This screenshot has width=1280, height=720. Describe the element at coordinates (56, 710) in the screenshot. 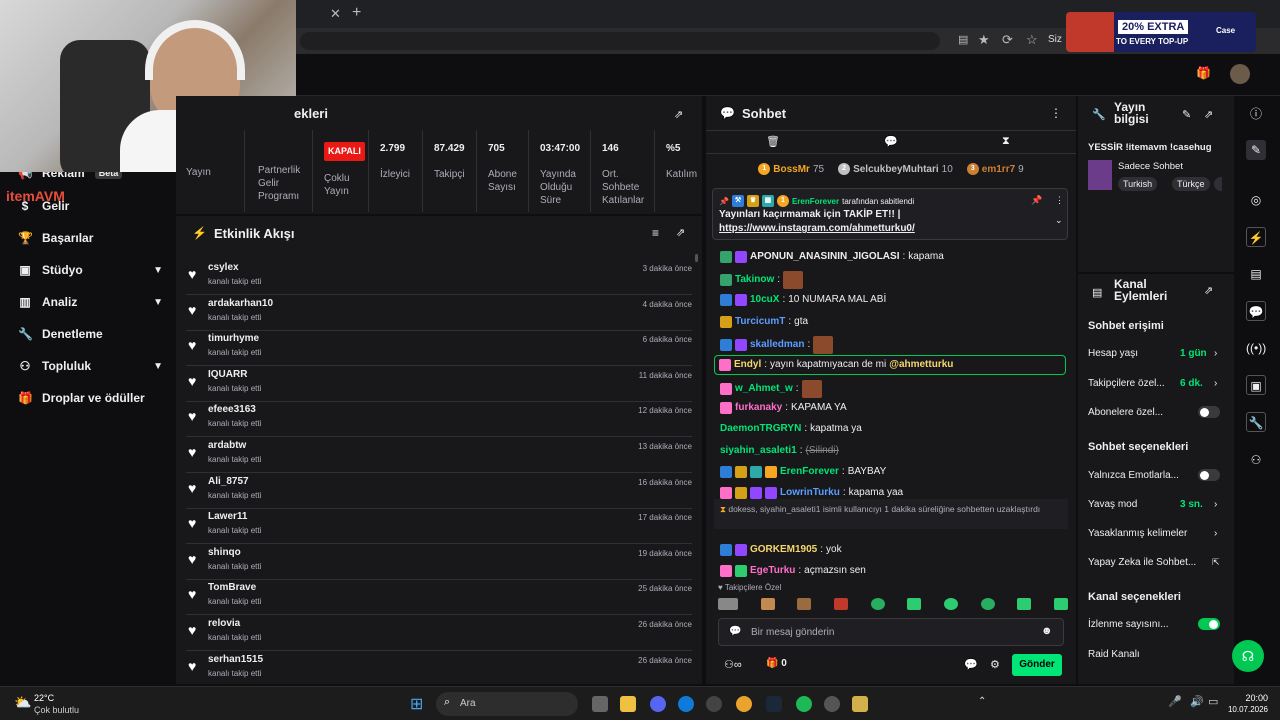

I see `weather-text: Çok bulutlu` at that location.